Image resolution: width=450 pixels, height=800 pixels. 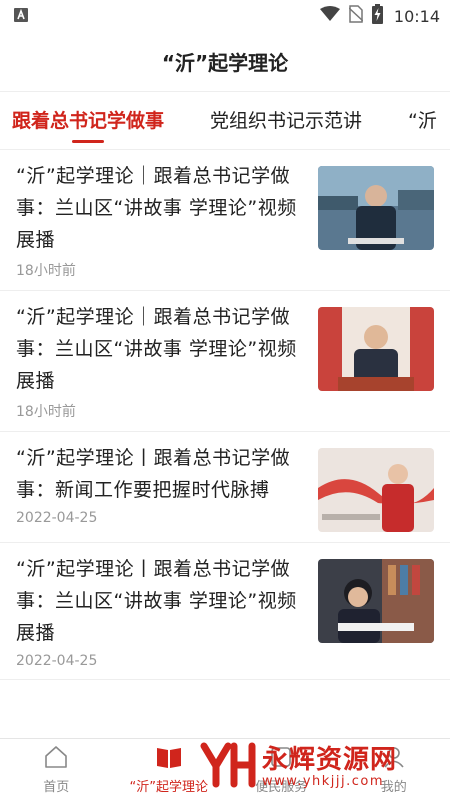 I want to click on title-bar: “沂”起学理论, so click(x=225, y=62).